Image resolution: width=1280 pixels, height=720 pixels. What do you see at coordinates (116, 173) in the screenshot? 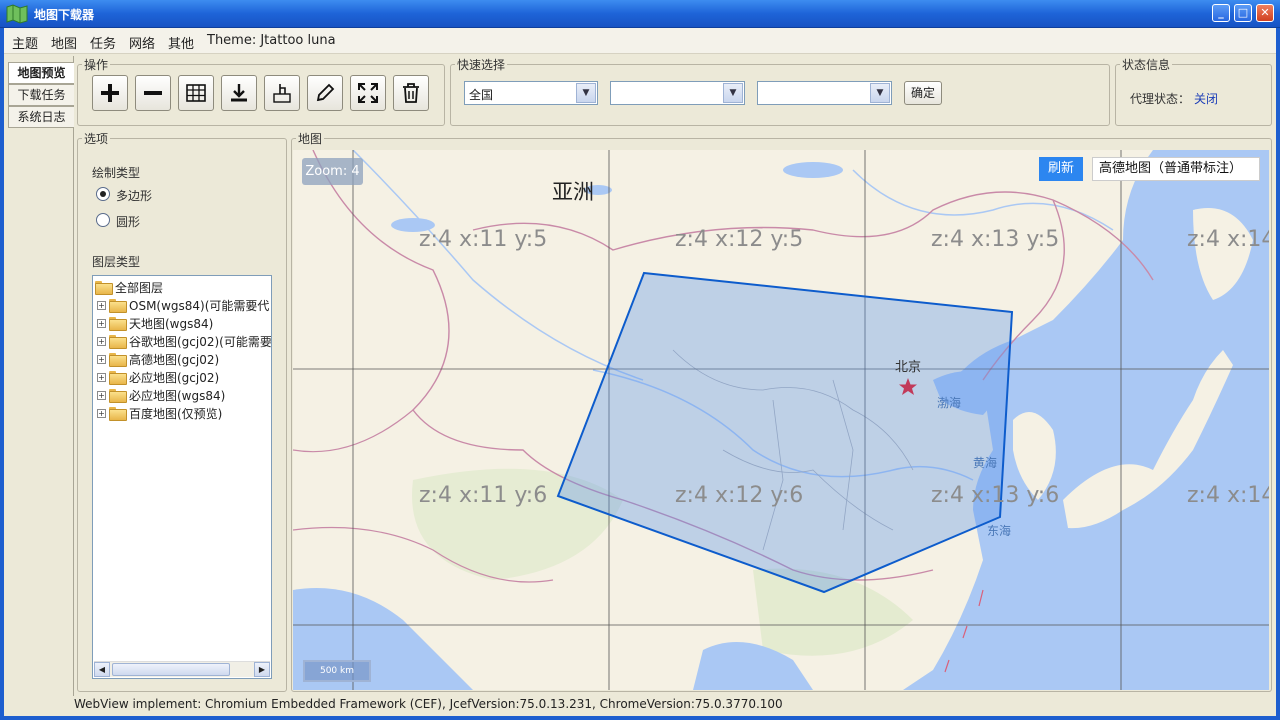
I see `draw-type-label: 绘制类型` at bounding box center [116, 173].